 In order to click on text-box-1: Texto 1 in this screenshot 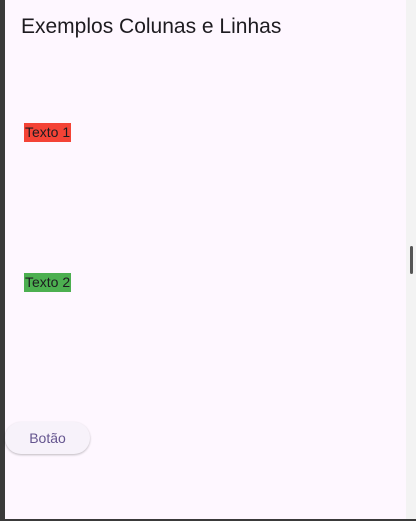, I will do `click(48, 132)`.